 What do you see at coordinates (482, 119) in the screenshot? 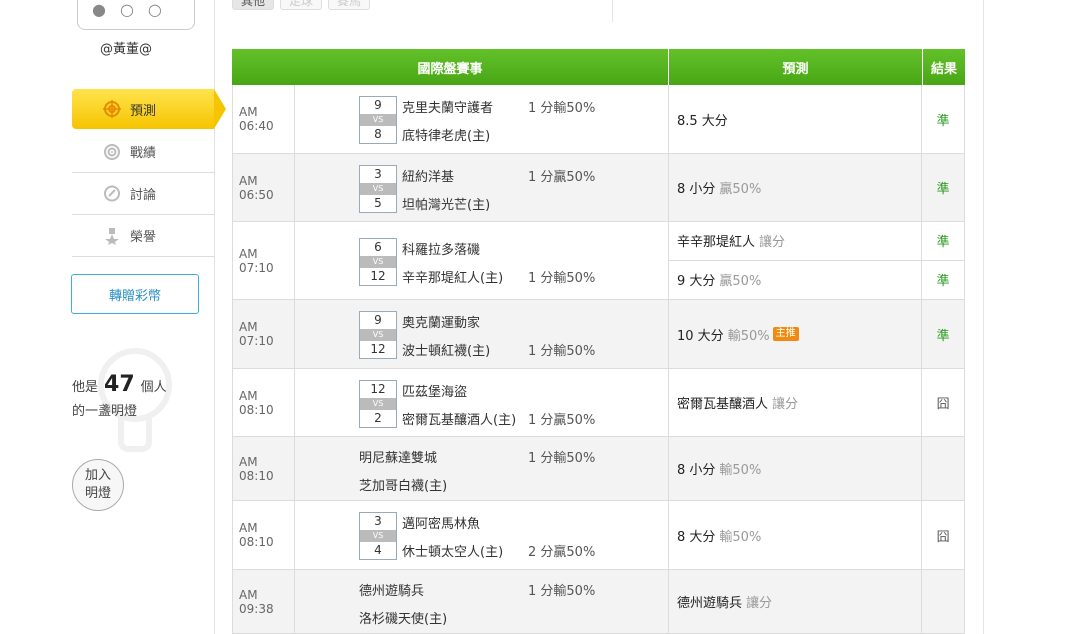
I see `match-cell: 9 VS 8 克里夫蘭守護者 底特律老虎(主) 1 分輸50%` at bounding box center [482, 119].